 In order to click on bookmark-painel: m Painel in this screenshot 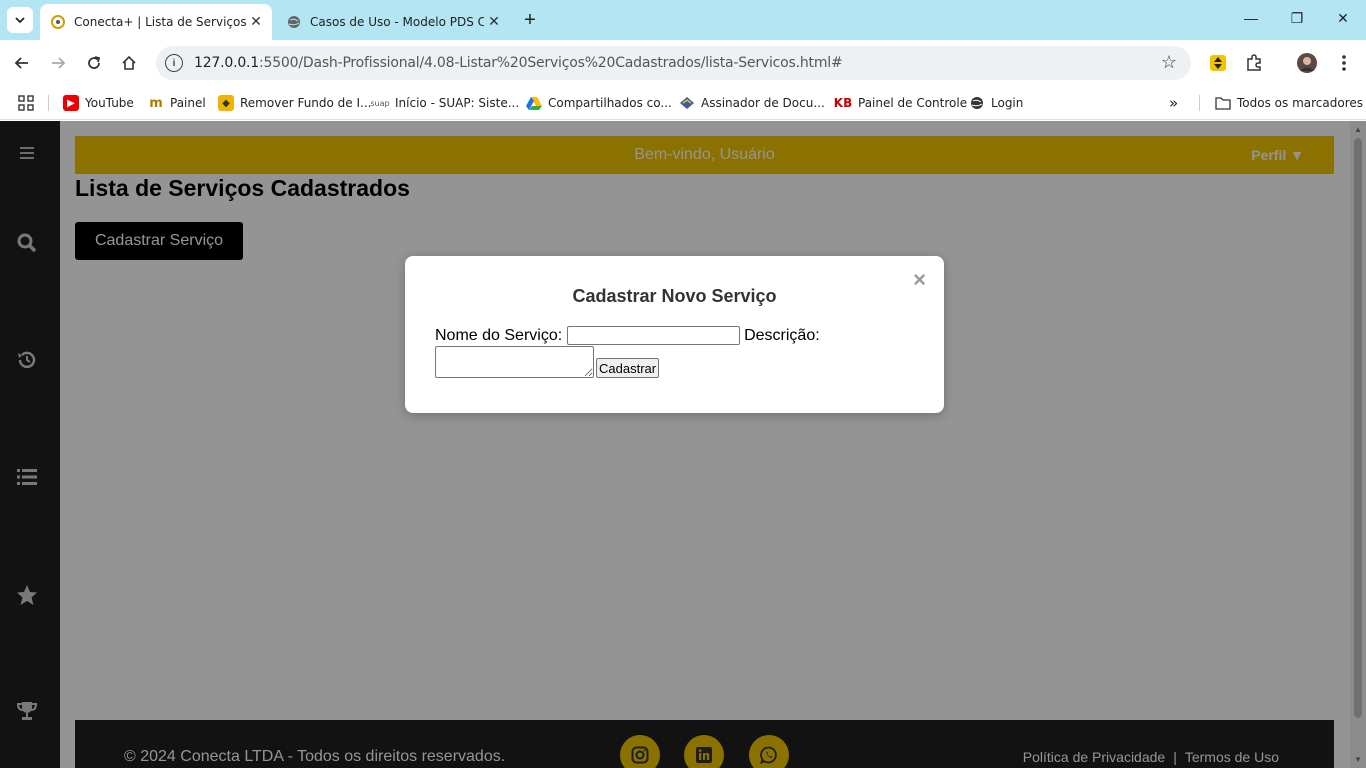, I will do `click(177, 103)`.